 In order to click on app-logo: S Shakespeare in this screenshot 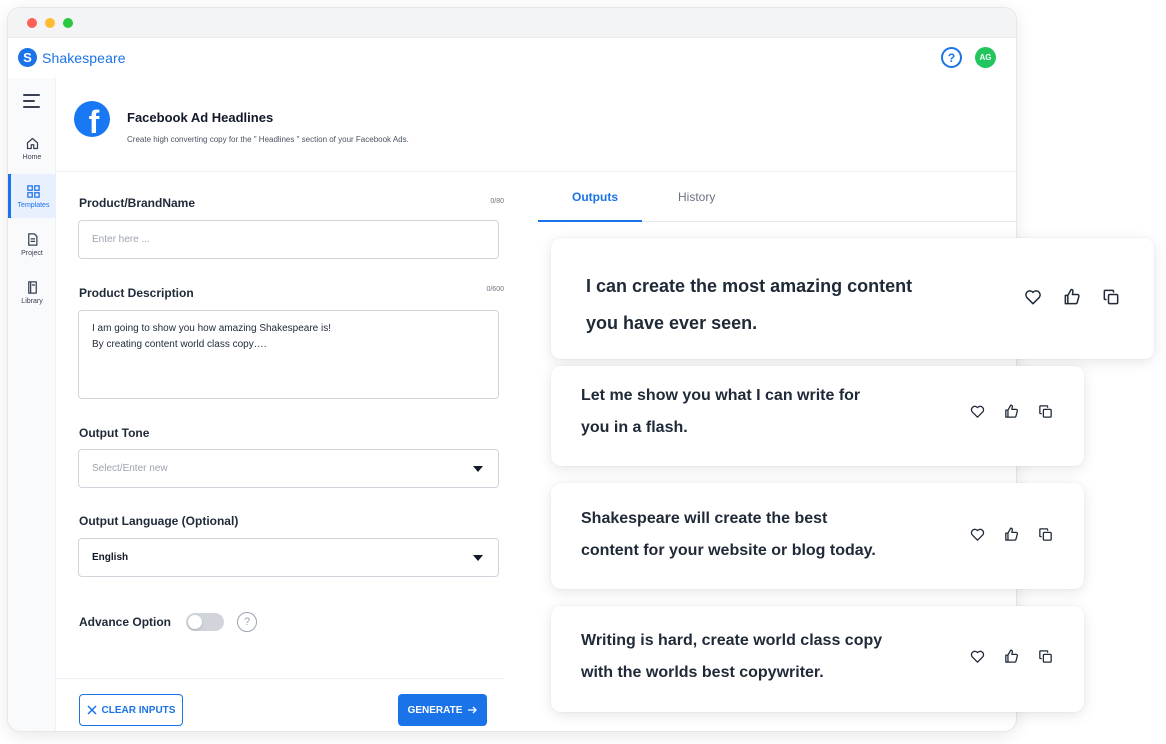, I will do `click(72, 57)`.